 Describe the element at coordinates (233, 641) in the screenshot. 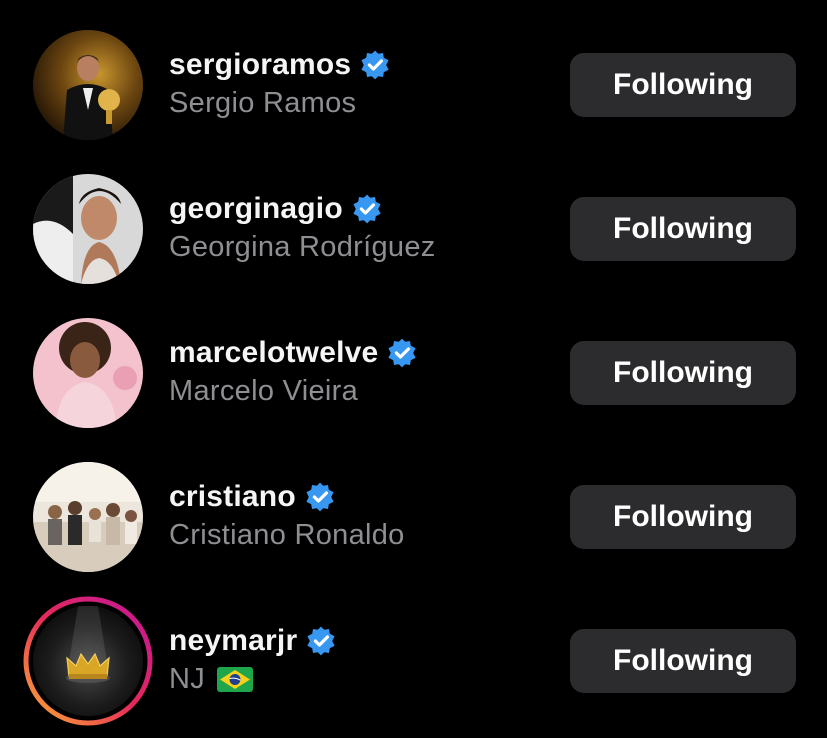

I see `username: neymarjr` at that location.